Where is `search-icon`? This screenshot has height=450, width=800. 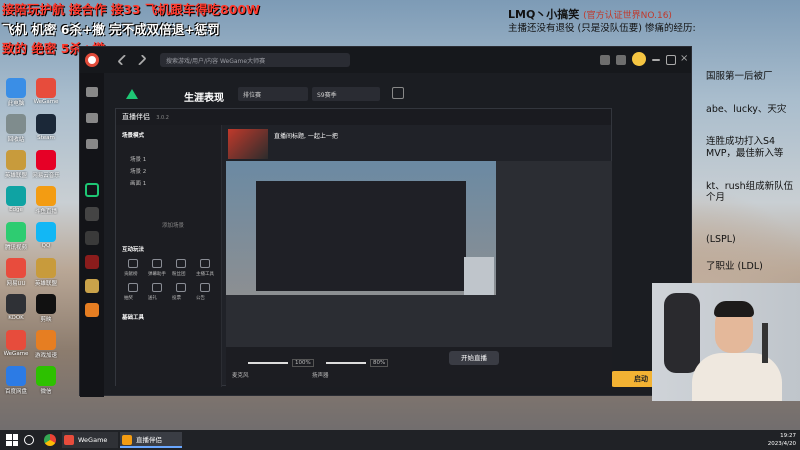
search-icon is located at coordinates (29, 440).